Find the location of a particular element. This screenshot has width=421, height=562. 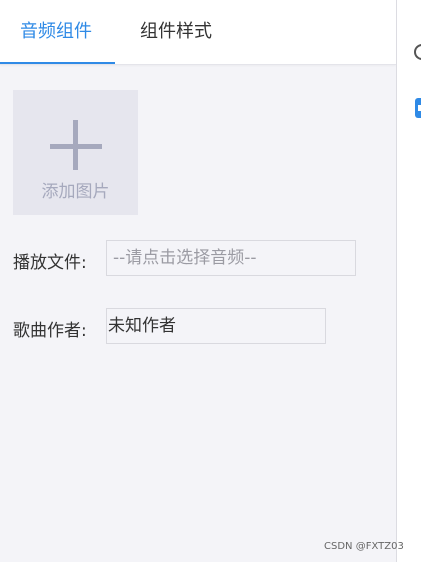

plus-icon-vertical is located at coordinates (75, 145).